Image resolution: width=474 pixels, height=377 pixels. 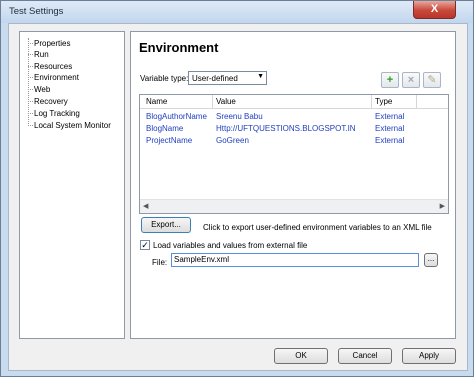 I want to click on pencil-icon: ✎, so click(x=432, y=80).